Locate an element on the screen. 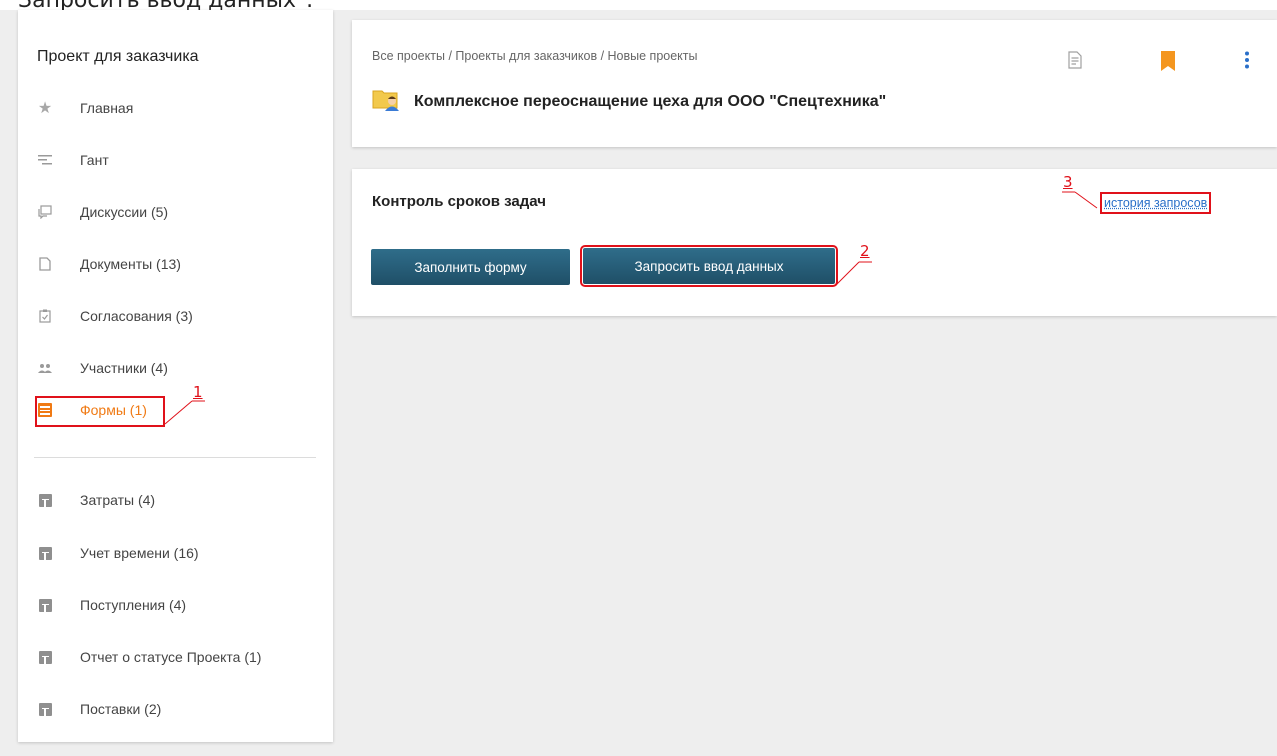 The height and width of the screenshot is (756, 1277). sidebar-item-label: Гант is located at coordinates (94, 160).